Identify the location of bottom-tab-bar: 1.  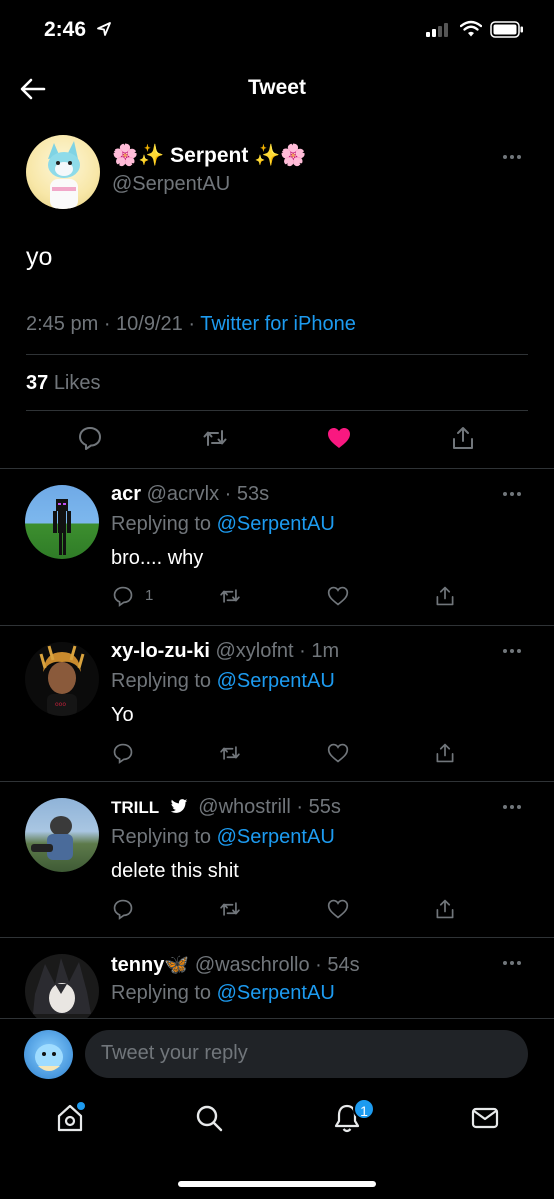
(277, 1143).